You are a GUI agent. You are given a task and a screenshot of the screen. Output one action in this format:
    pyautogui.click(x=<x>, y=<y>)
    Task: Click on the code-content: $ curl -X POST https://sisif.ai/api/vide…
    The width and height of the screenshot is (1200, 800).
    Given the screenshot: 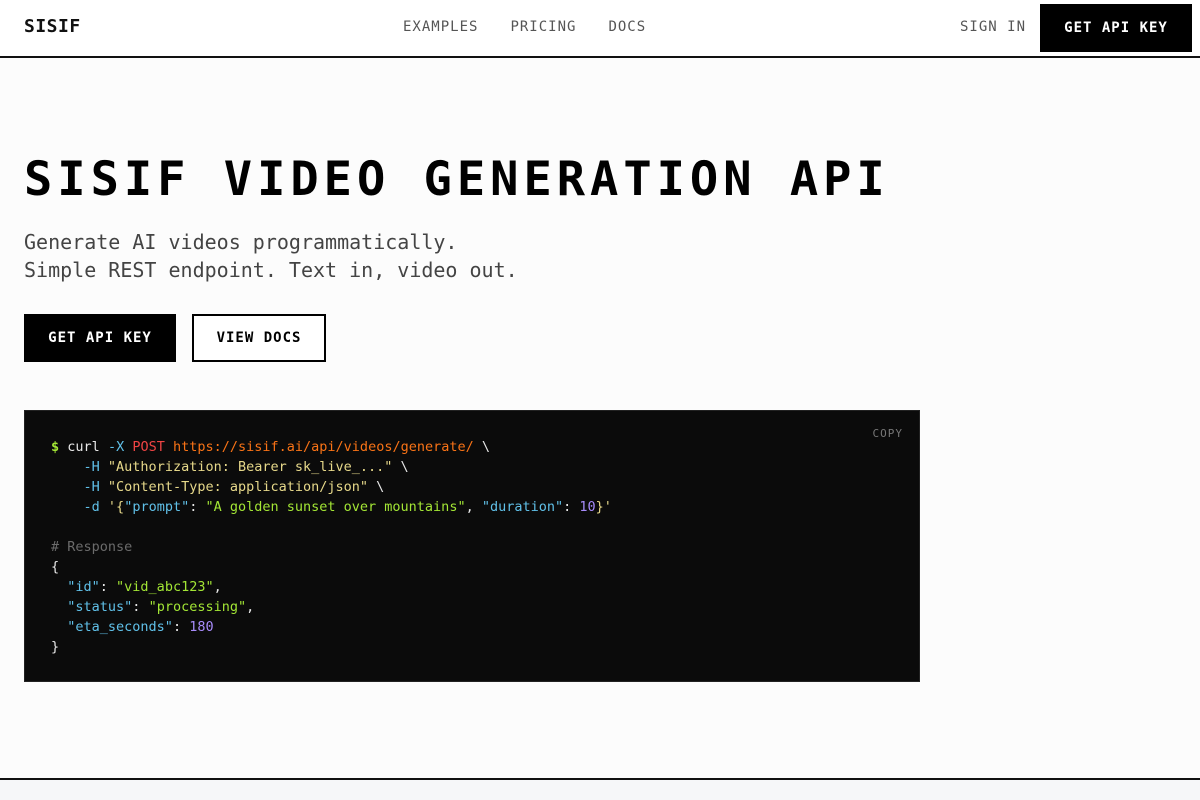 What is the action you would take?
    pyautogui.click(x=331, y=547)
    